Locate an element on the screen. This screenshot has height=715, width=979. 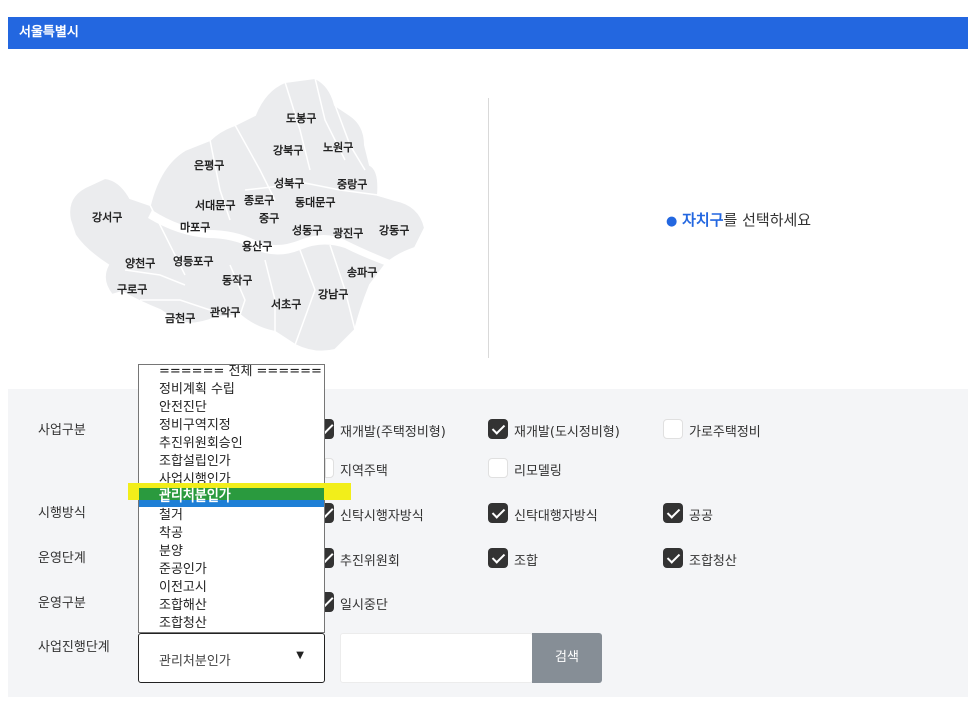
label-operation-type: 운영구분 is located at coordinates (62, 603).